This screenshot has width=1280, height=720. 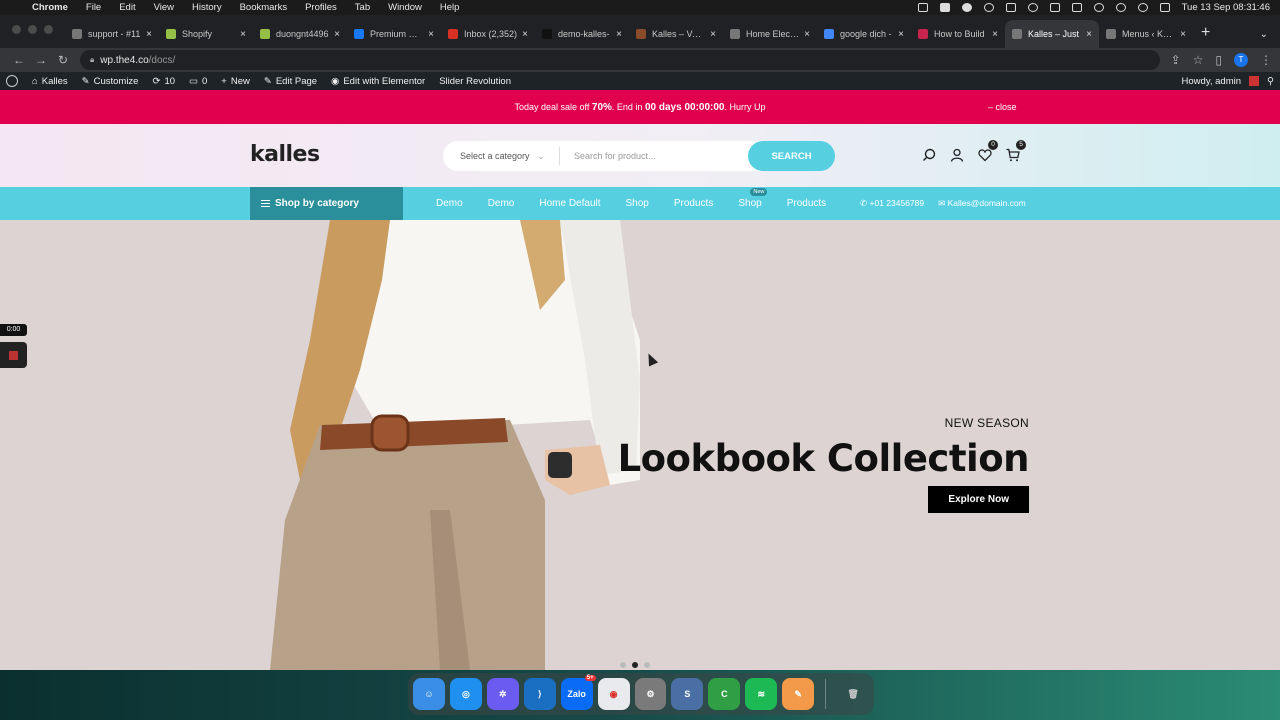 I want to click on wp-updates-link: ⟳ 10, so click(x=163, y=81).